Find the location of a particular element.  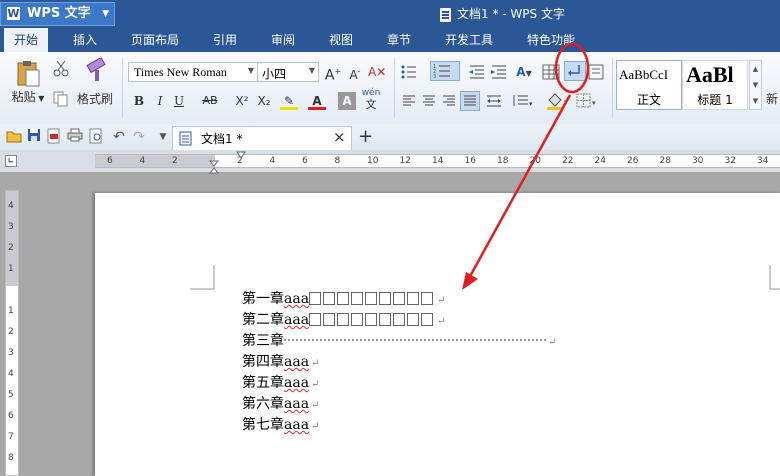

vertical-ruler: 4 3 2 1 1 2 3 4 5 6 7 8 is located at coordinates (12, 333).